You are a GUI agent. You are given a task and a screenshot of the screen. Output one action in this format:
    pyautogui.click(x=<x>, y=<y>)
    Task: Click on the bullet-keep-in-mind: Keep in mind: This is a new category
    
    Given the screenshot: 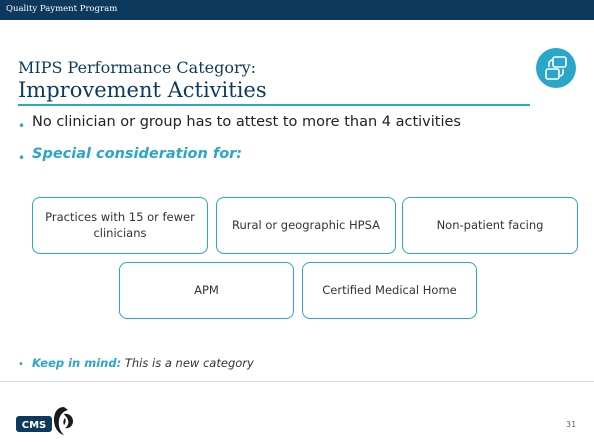 What is the action you would take?
    pyautogui.click(x=143, y=363)
    